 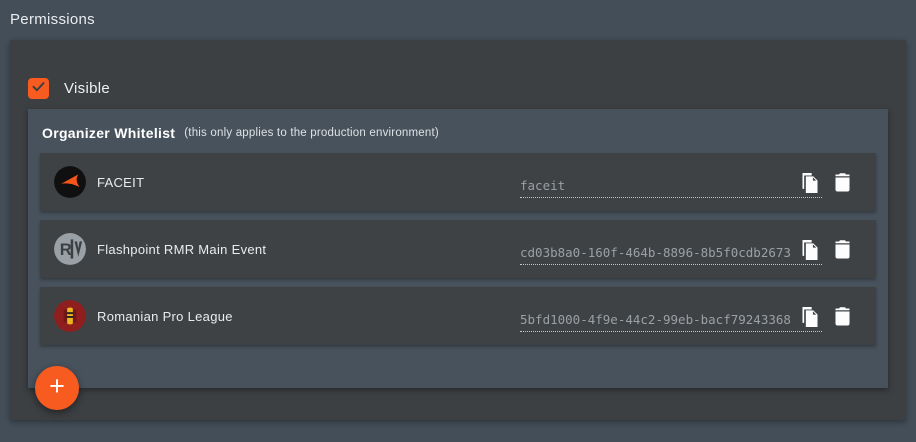 I want to click on organizer-name: Flashpoint RMR Main Event, so click(x=182, y=249).